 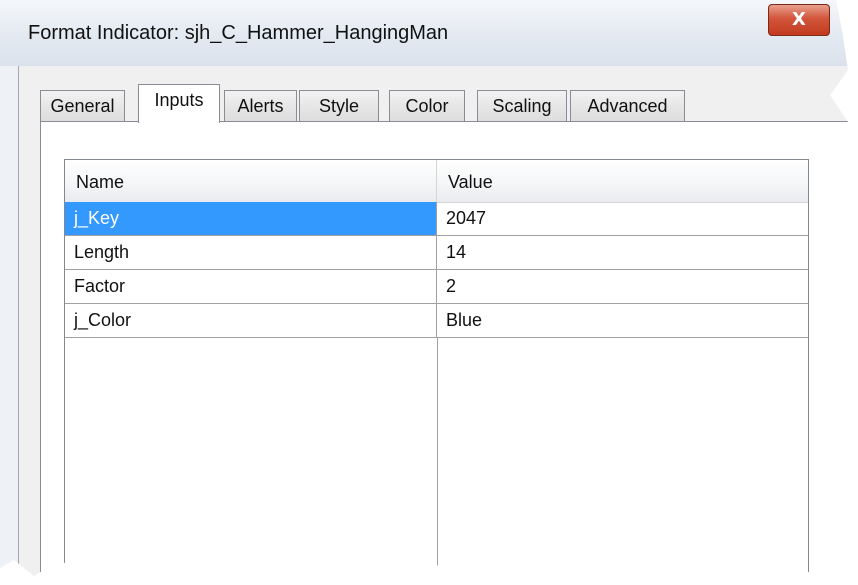 I want to click on tab-label: Advanced, so click(x=627, y=106).